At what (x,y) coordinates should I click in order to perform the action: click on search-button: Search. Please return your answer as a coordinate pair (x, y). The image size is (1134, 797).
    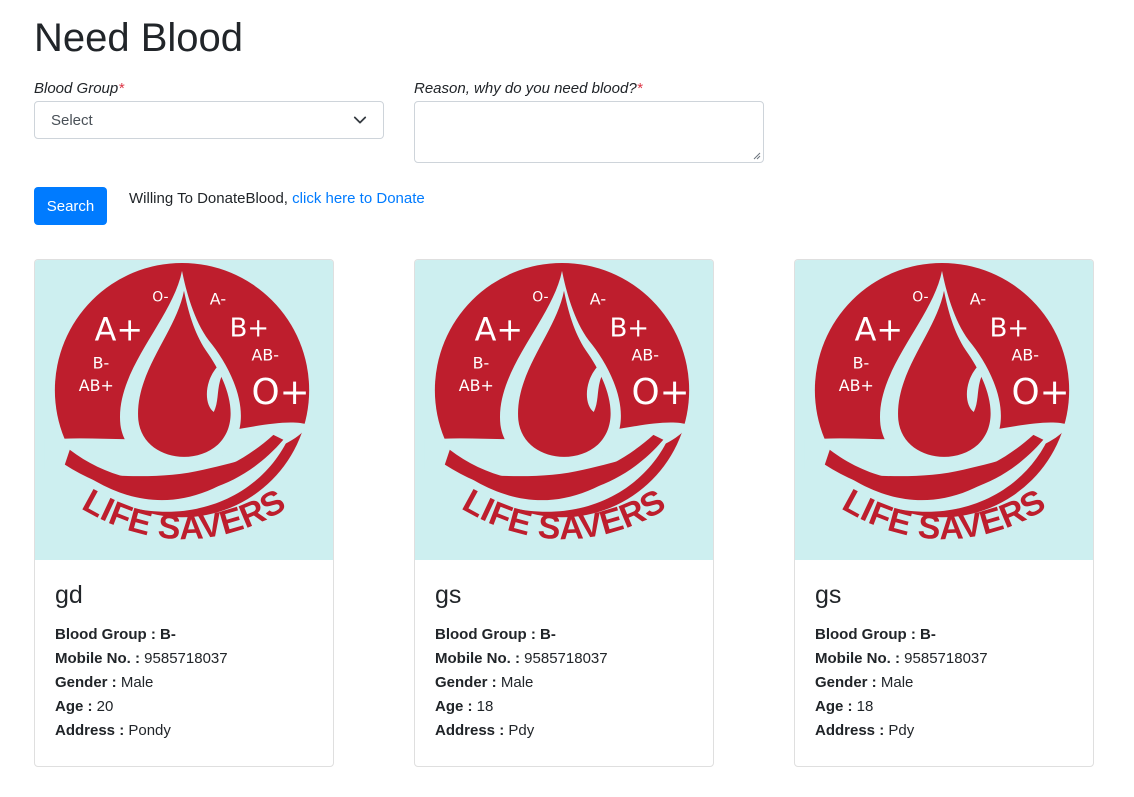
    Looking at the image, I should click on (70, 206).